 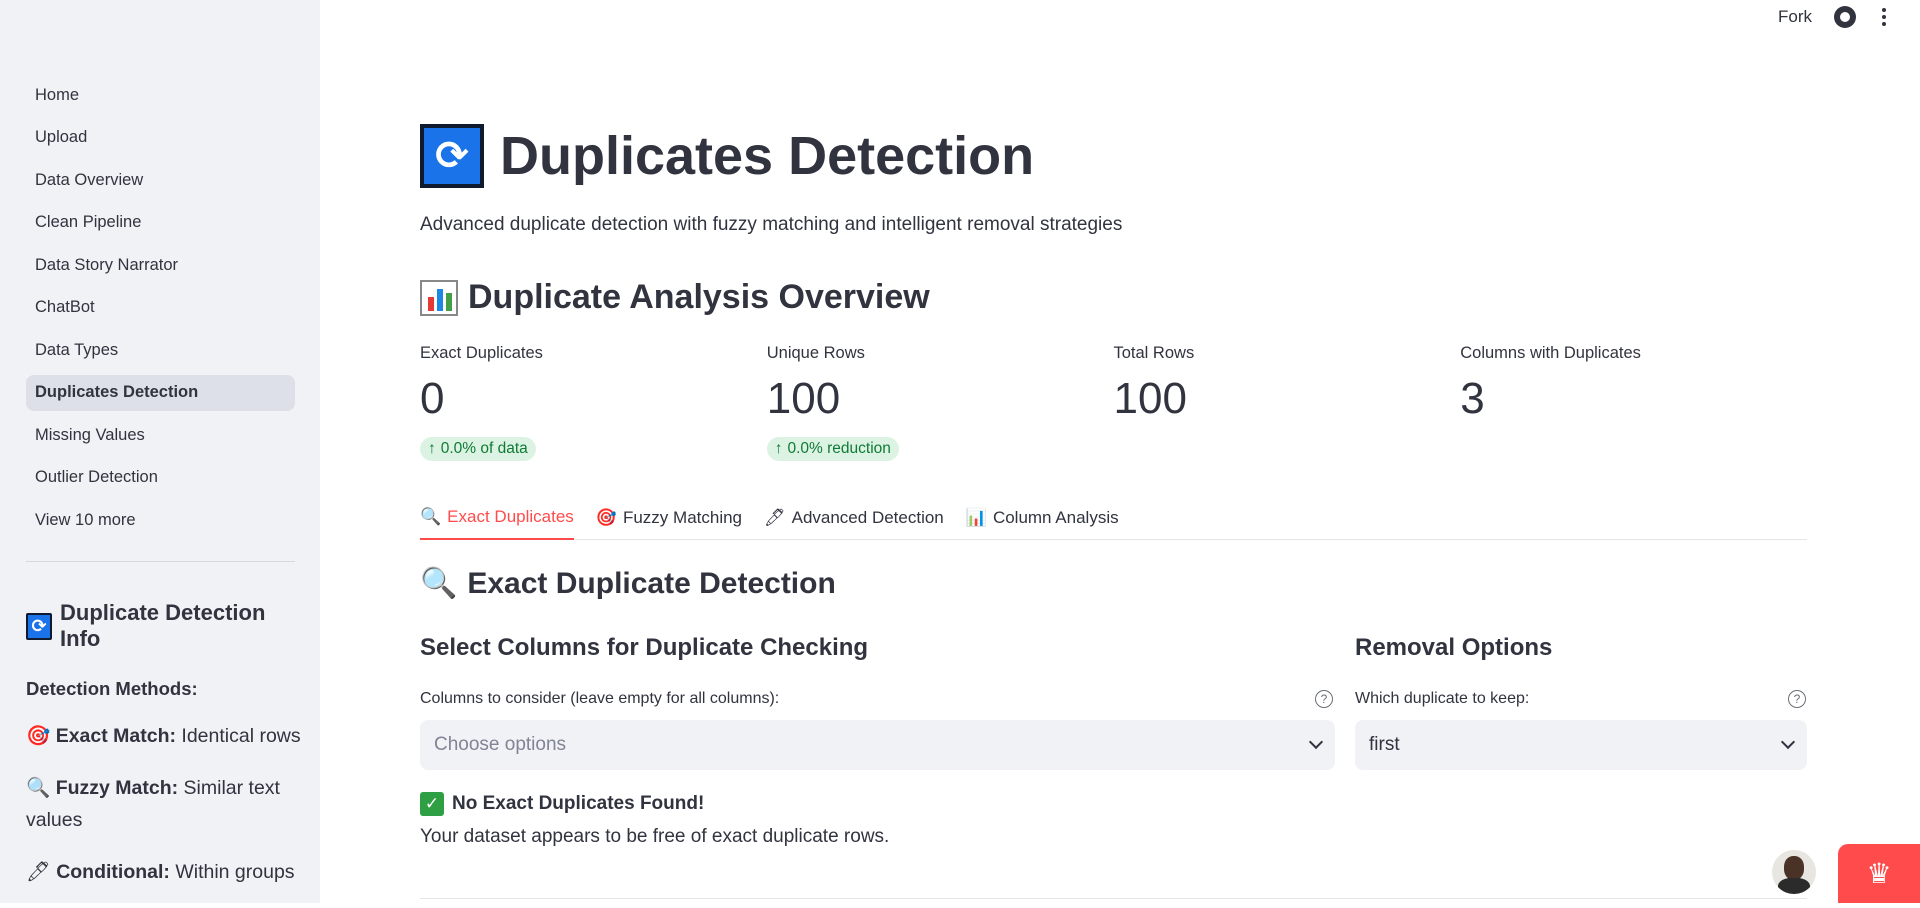 I want to click on metric-columns-with-duplicates: Columns with Duplicates 3, so click(x=1633, y=402).